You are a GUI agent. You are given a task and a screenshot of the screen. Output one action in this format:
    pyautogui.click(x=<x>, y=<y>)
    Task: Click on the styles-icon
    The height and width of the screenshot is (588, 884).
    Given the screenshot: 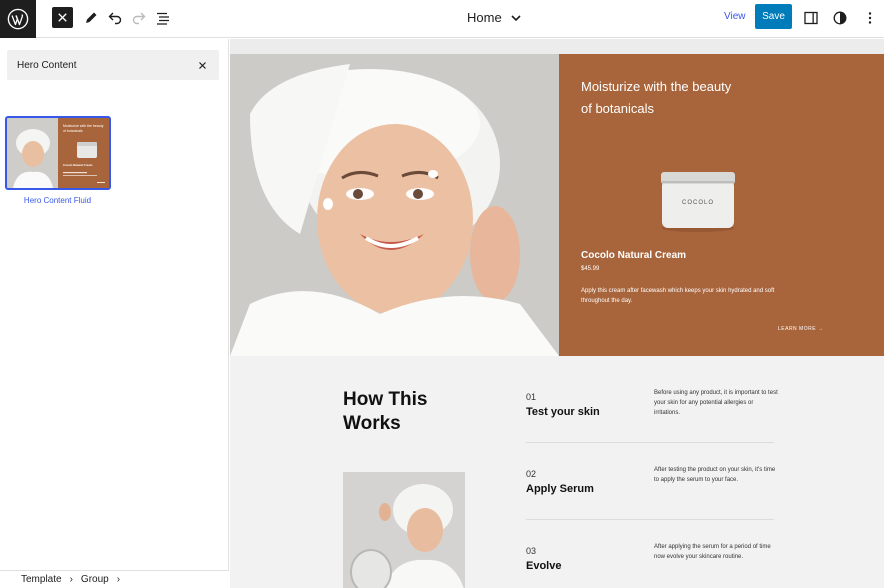 What is the action you would take?
    pyautogui.click(x=840, y=18)
    